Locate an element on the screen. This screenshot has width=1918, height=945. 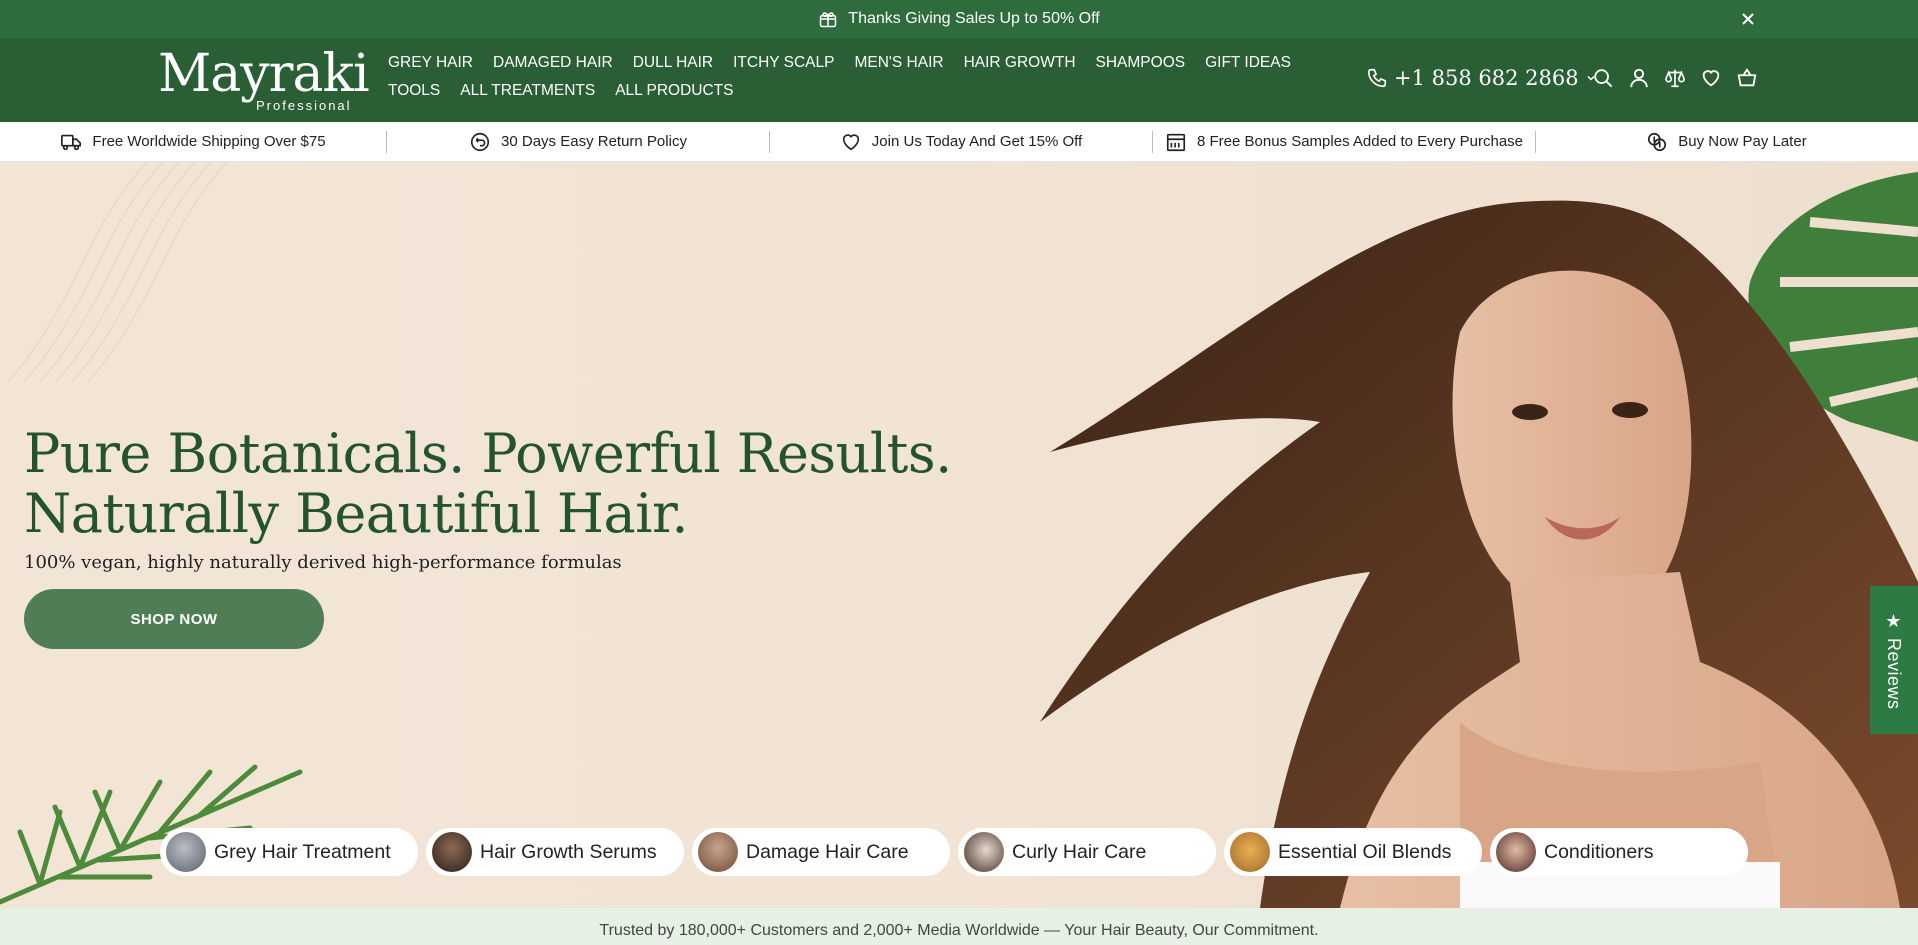
perk-text: Buy Now Pay Later is located at coordinates (1742, 141).